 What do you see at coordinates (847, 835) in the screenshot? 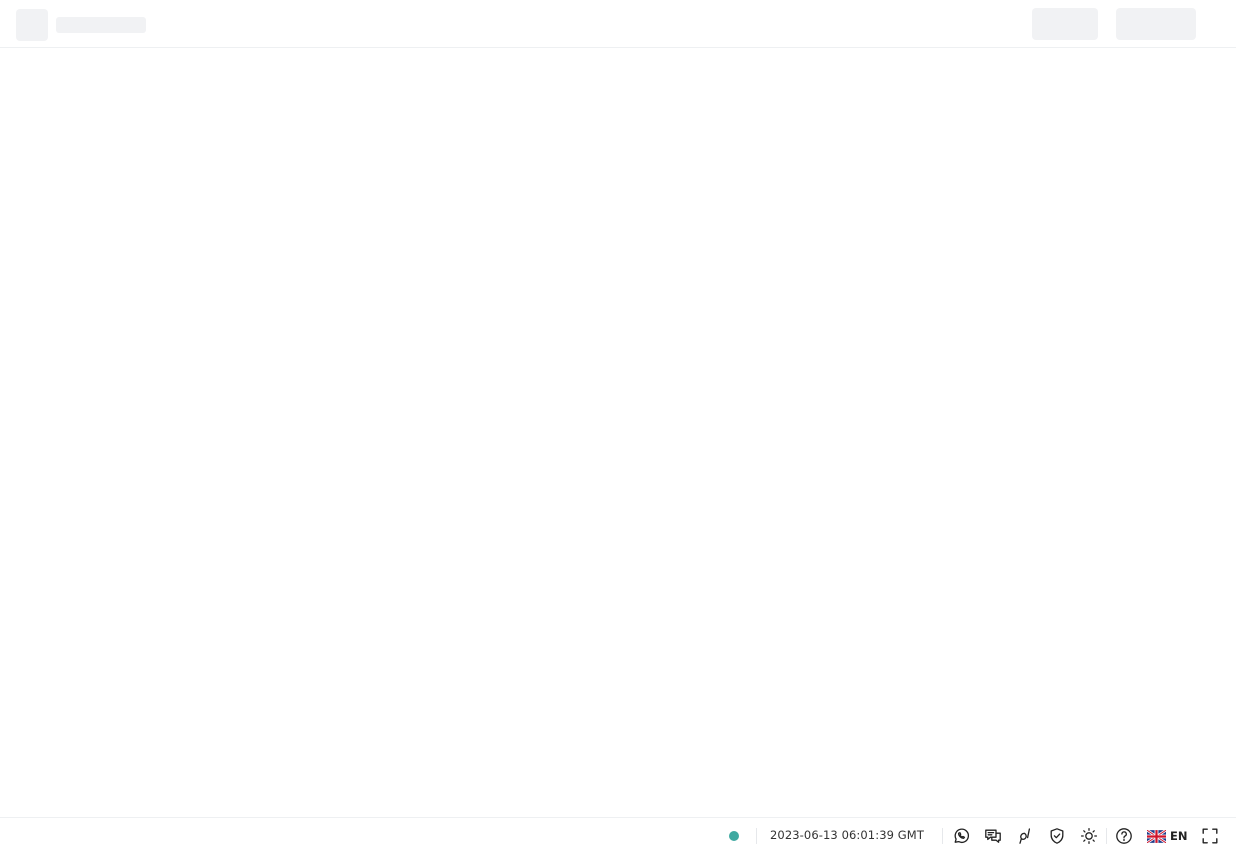
I see `server-time: 2023-06-13 06:01:39 GMT` at bounding box center [847, 835].